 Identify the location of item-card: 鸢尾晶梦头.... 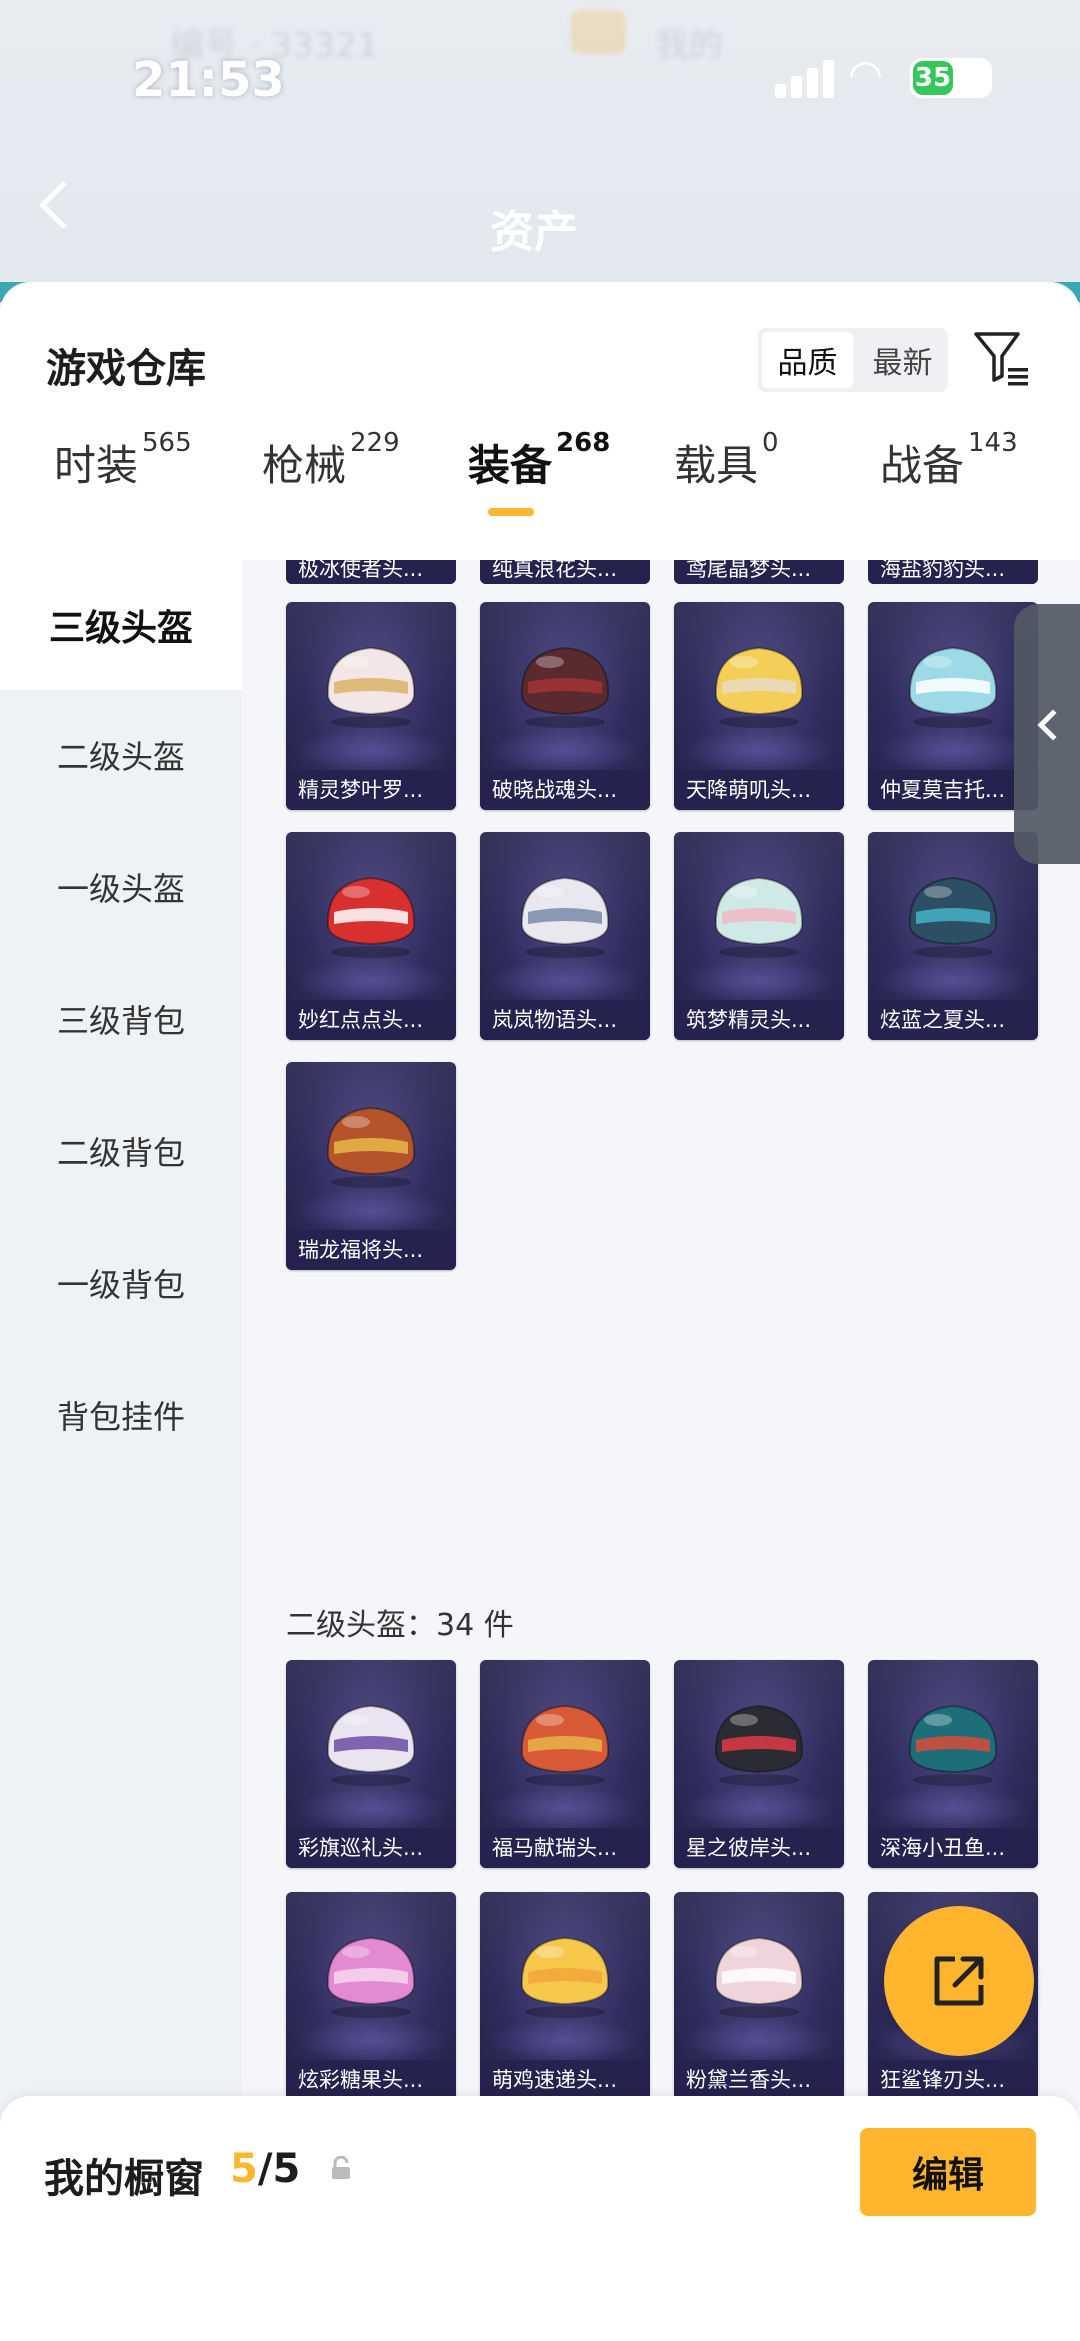
(759, 572).